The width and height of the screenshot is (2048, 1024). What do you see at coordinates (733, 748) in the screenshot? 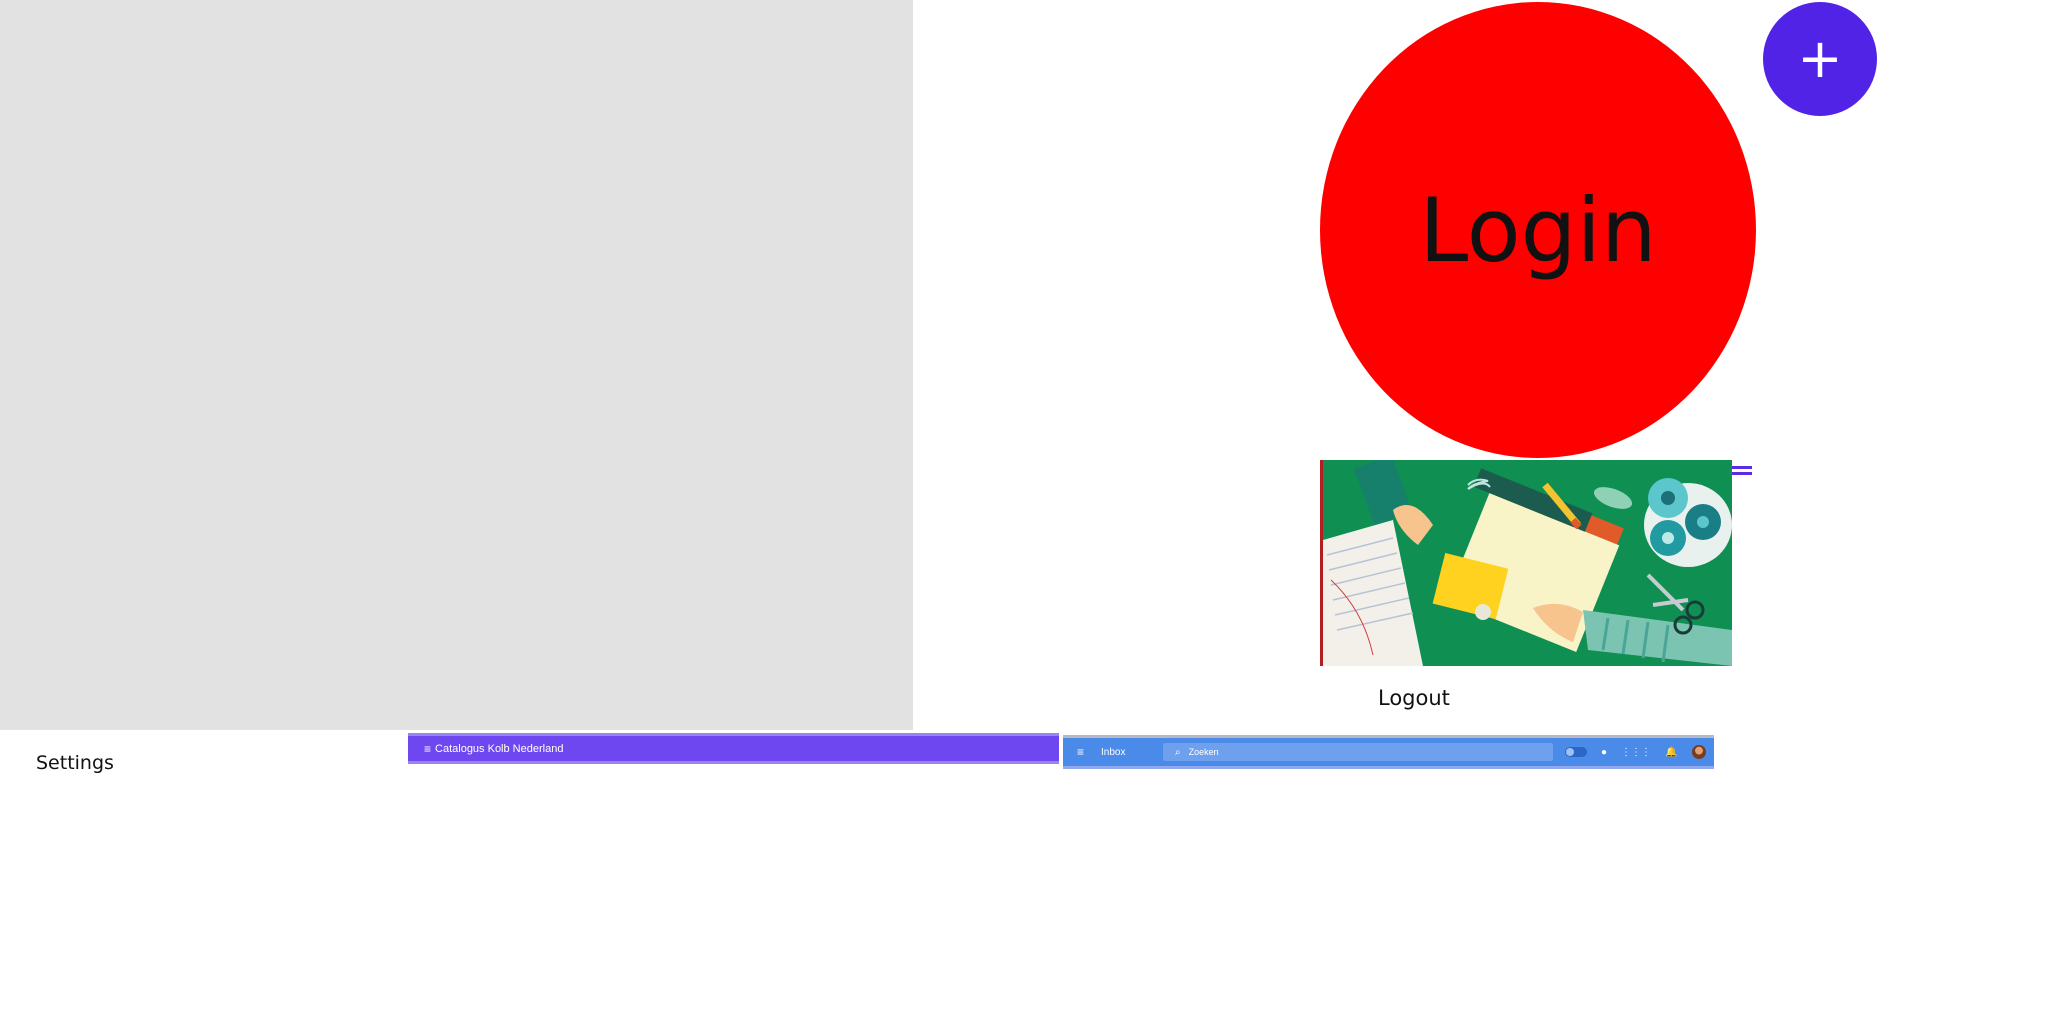
I see `catalog-app-bar: ≡ Catalogus Kolb Nederland` at bounding box center [733, 748].